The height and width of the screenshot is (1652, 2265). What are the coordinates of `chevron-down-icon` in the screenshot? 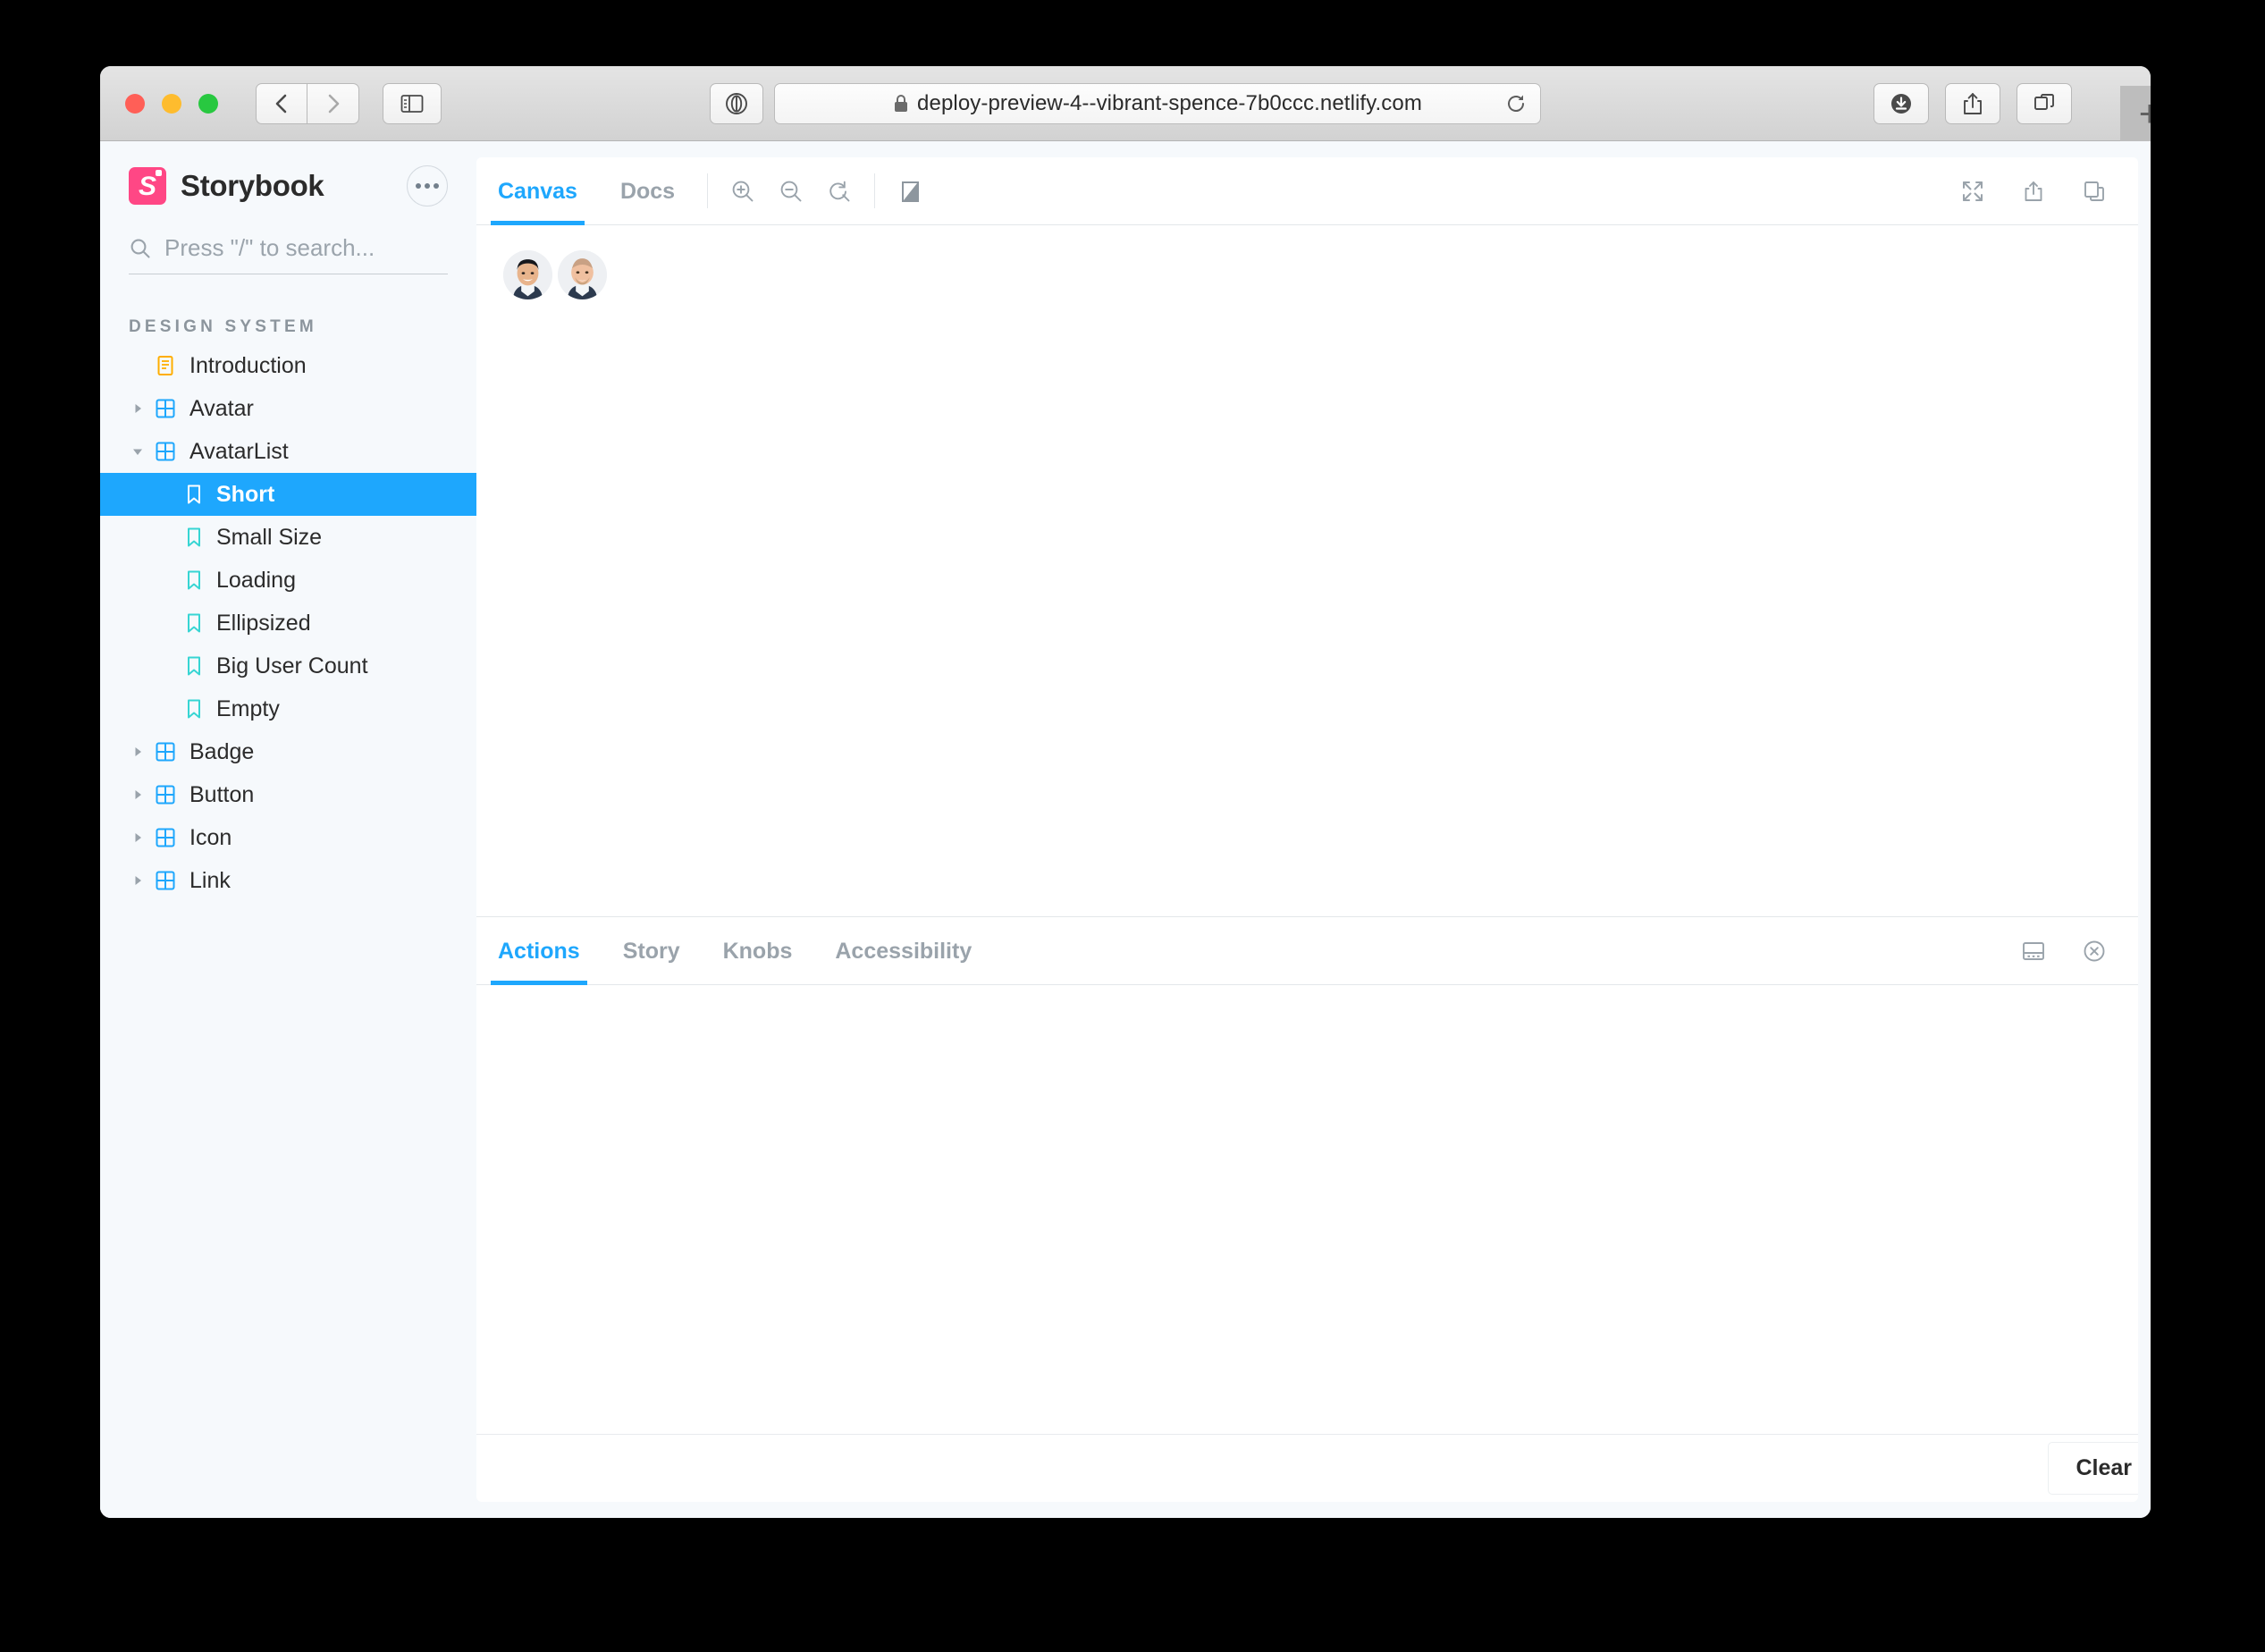 It's located at (137, 452).